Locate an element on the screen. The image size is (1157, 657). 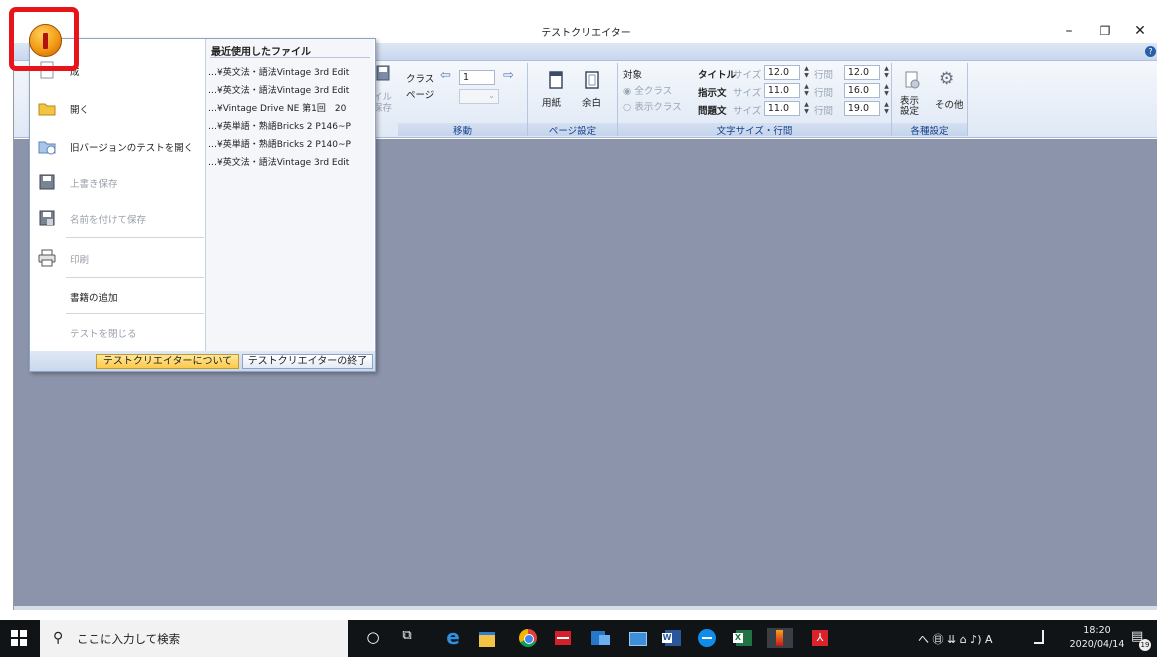
display-settings-button: 表示 設定 is located at coordinates (909, 107).